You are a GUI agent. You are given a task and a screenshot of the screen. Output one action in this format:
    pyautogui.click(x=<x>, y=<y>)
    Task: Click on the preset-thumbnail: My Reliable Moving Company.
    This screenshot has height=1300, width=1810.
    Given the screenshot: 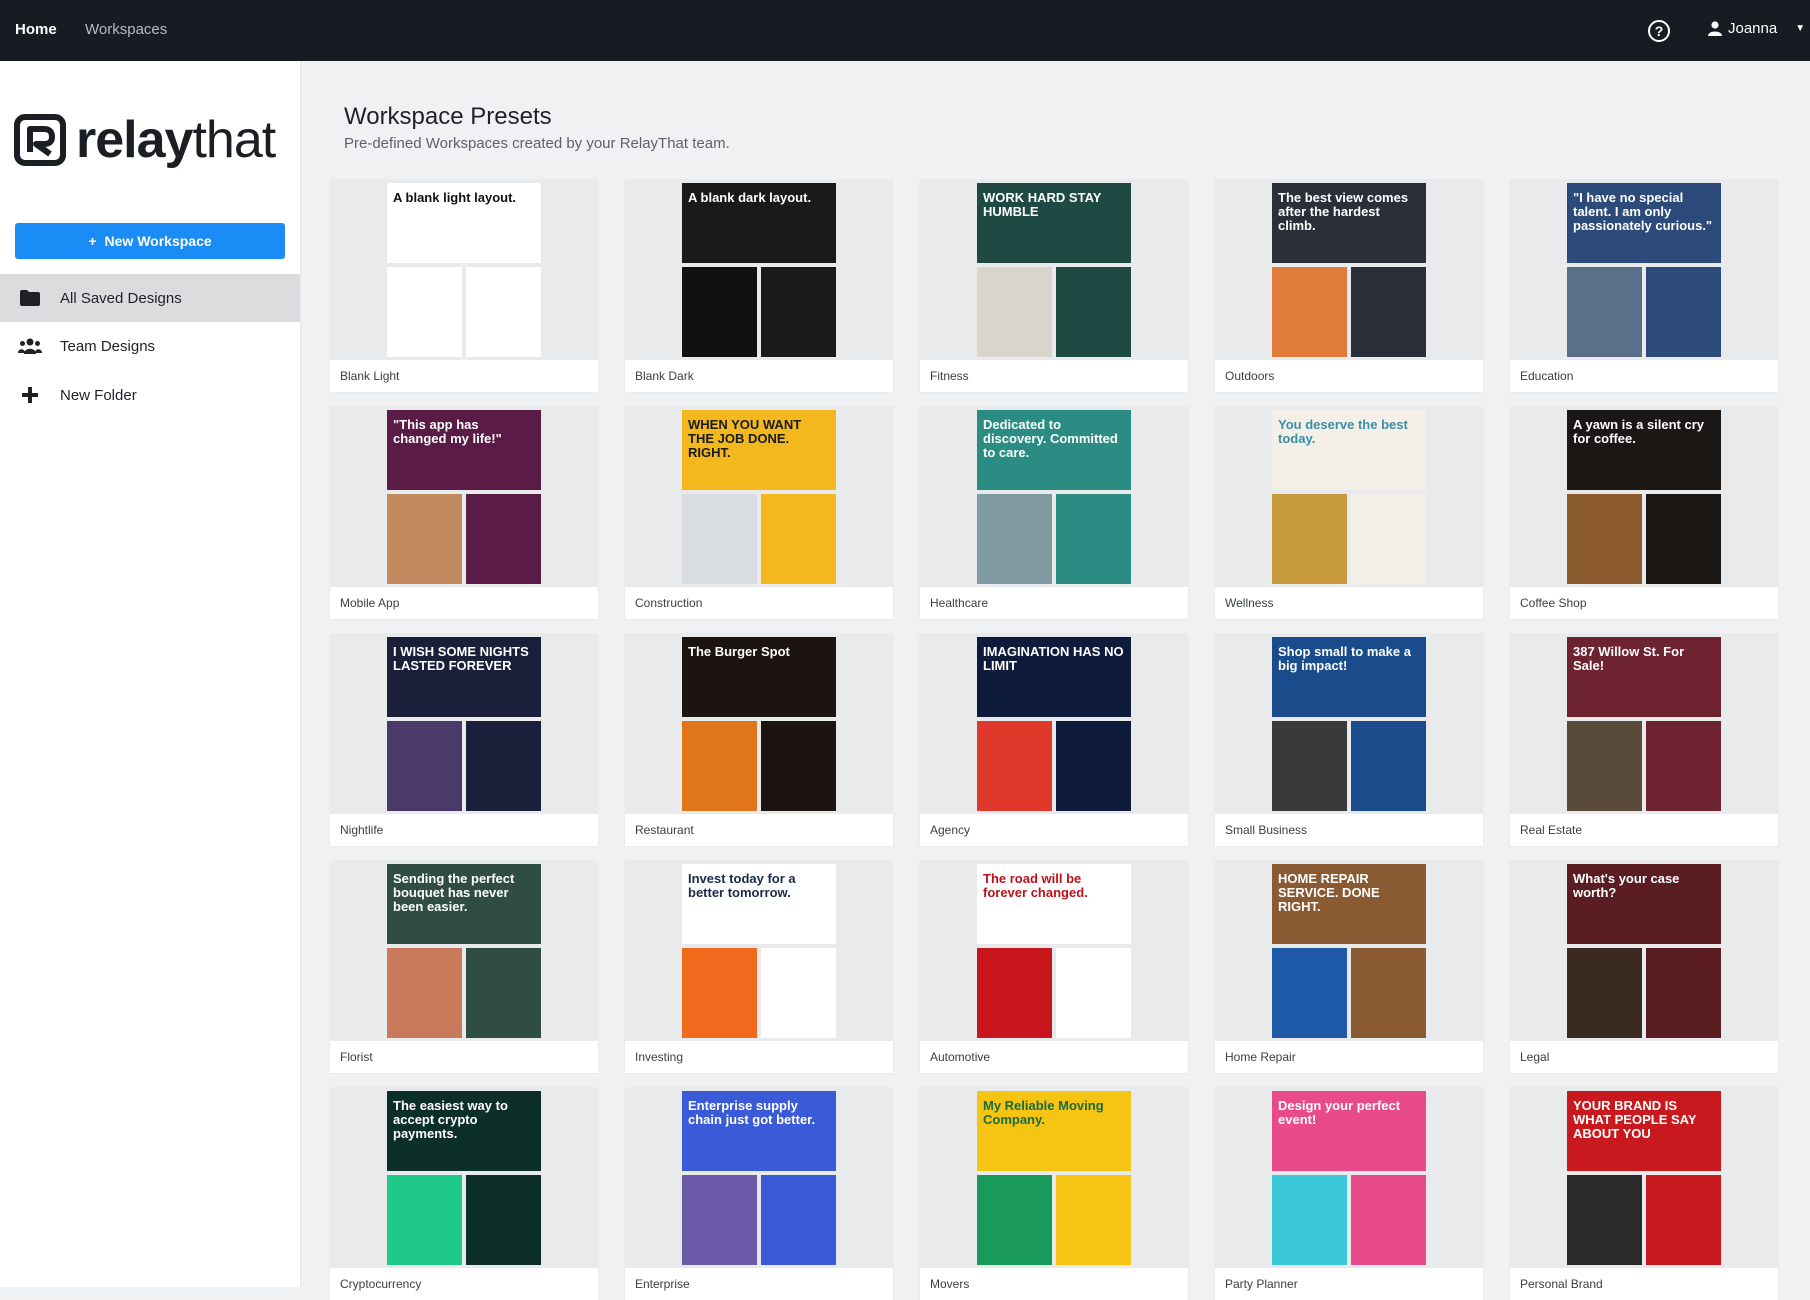 What is the action you would take?
    pyautogui.click(x=1054, y=1178)
    